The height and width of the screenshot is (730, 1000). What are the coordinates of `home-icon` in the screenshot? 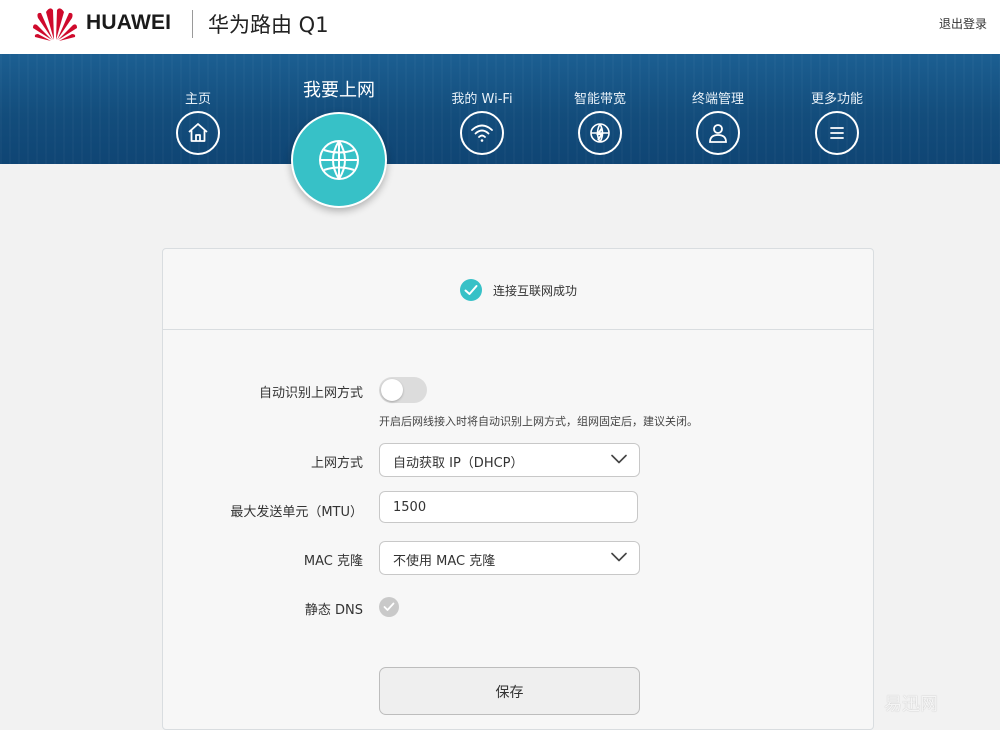 It's located at (198, 133).